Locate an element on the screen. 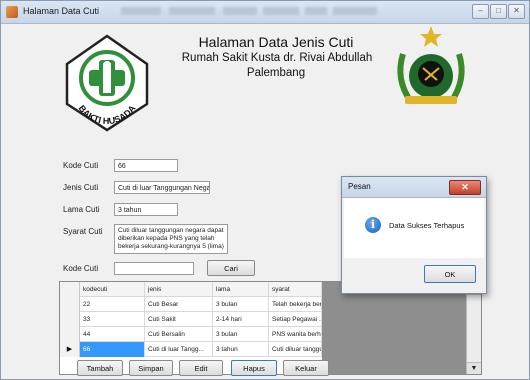  cell-jenis: Cuti Bersalin is located at coordinates (179, 334).